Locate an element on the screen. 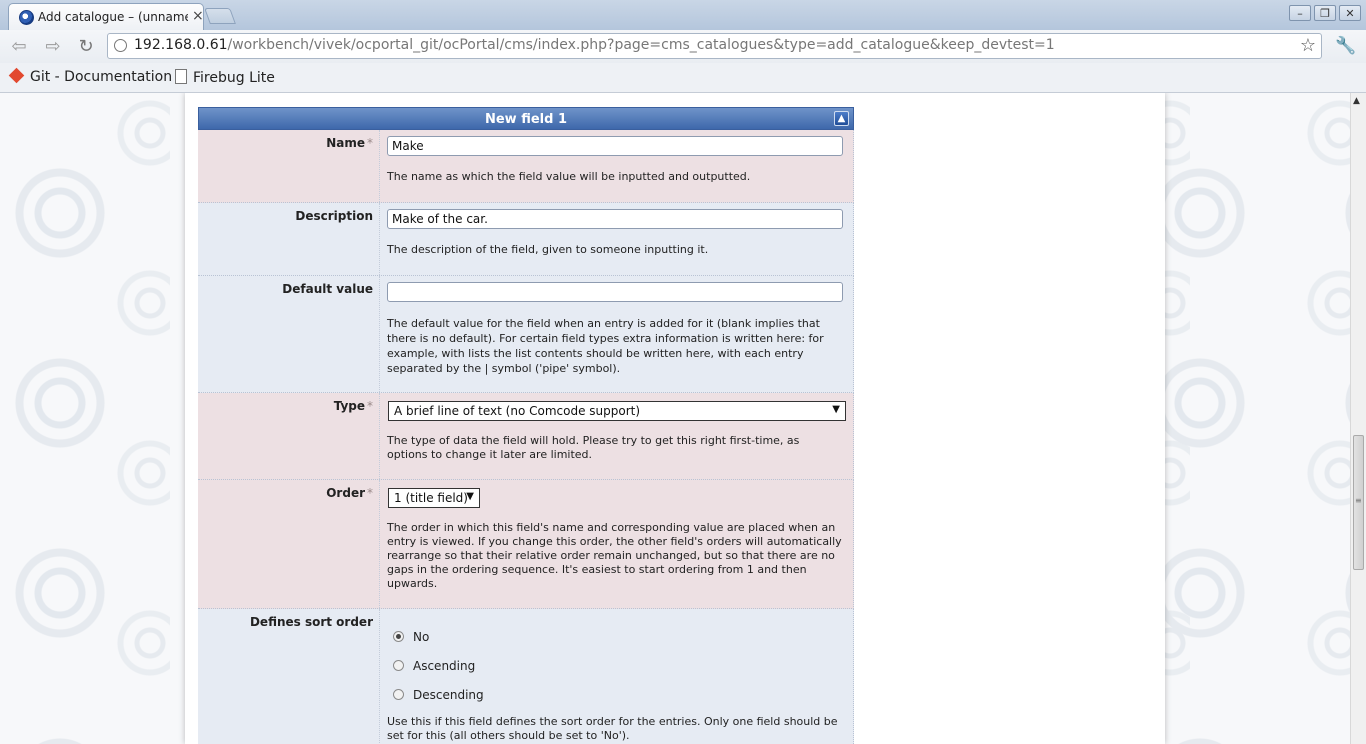 Image resolution: width=1366 pixels, height=744 pixels. sort-order-option-ascending: Ascending is located at coordinates (434, 666).